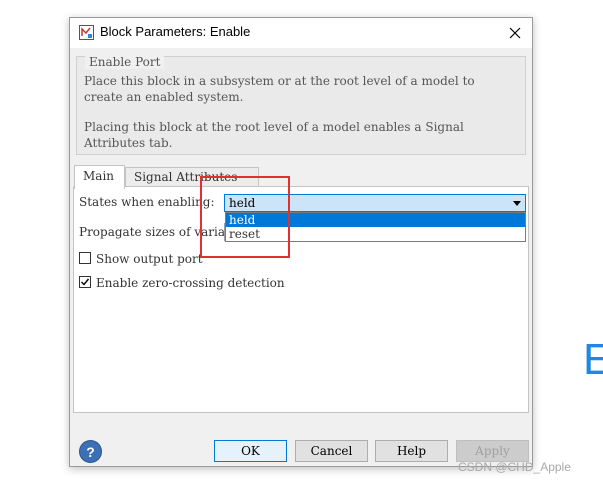 This screenshot has width=603, height=485. I want to click on show-output-port-label: Show output port, so click(149, 259).